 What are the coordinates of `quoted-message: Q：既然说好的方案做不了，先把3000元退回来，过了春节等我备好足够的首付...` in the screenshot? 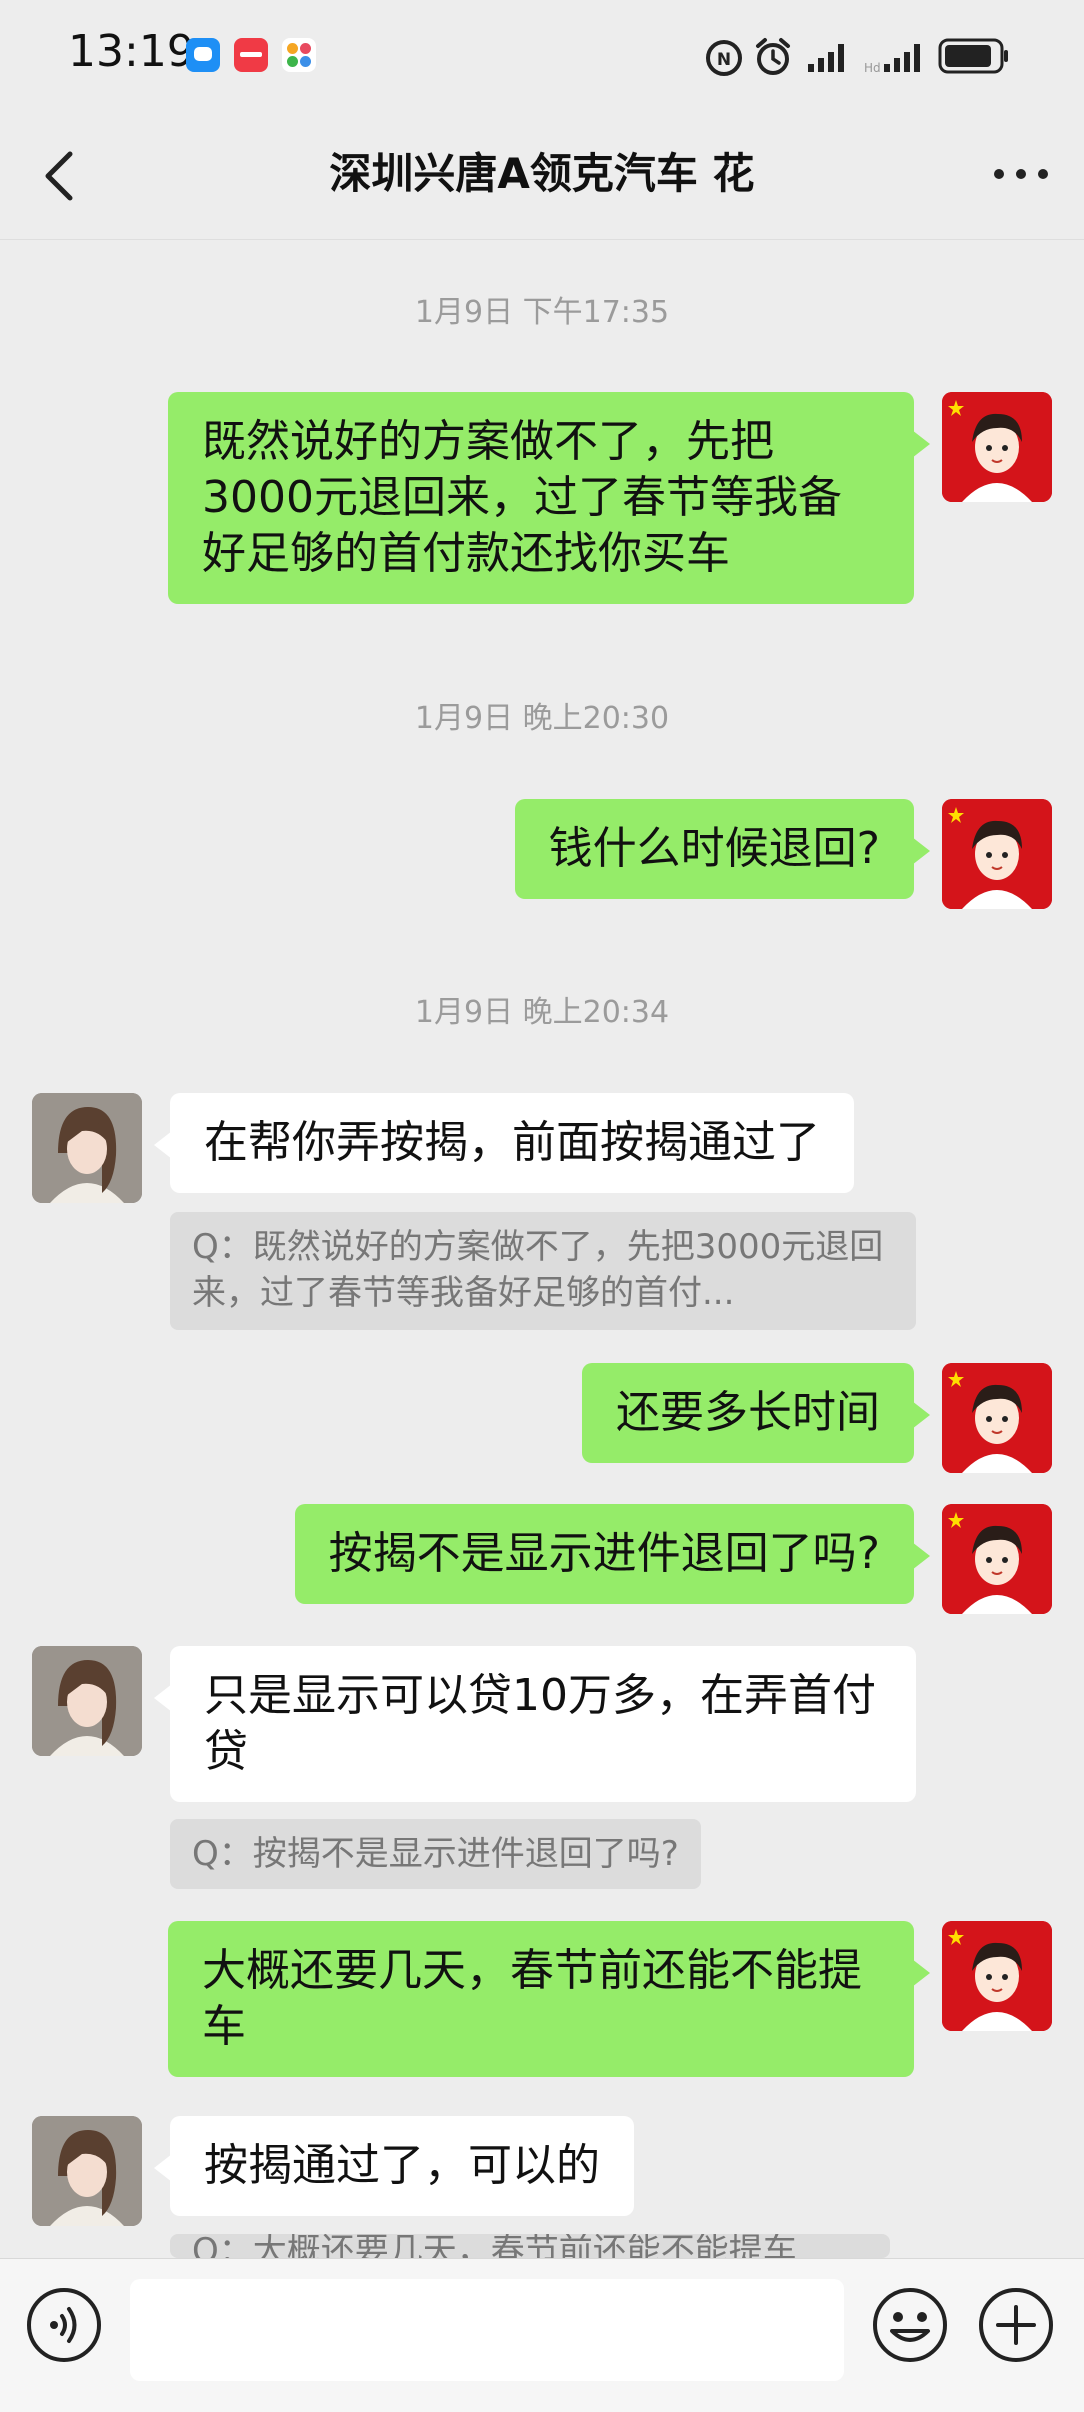 It's located at (543, 1271).